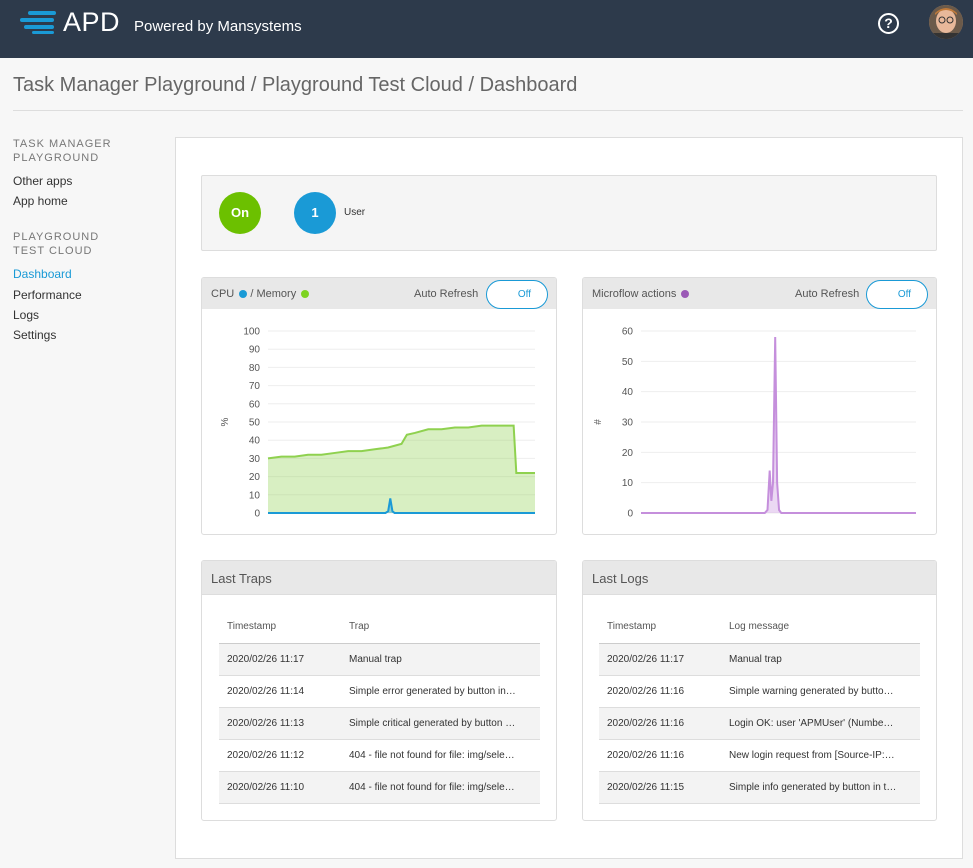  Describe the element at coordinates (255, 350) in the screenshot. I see `y-tick-label: 90` at that location.